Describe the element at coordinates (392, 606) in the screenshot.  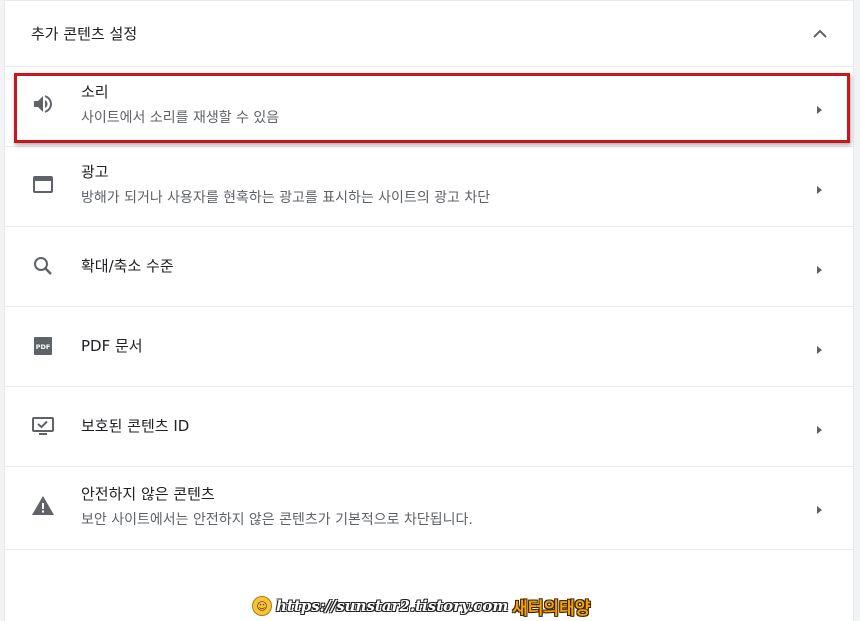
I see `watermark-url: https://sunstar2.tistory.com` at that location.